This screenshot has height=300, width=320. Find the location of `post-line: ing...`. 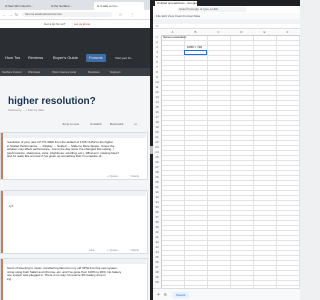

post-line: ing... is located at coordinates (10, 278).